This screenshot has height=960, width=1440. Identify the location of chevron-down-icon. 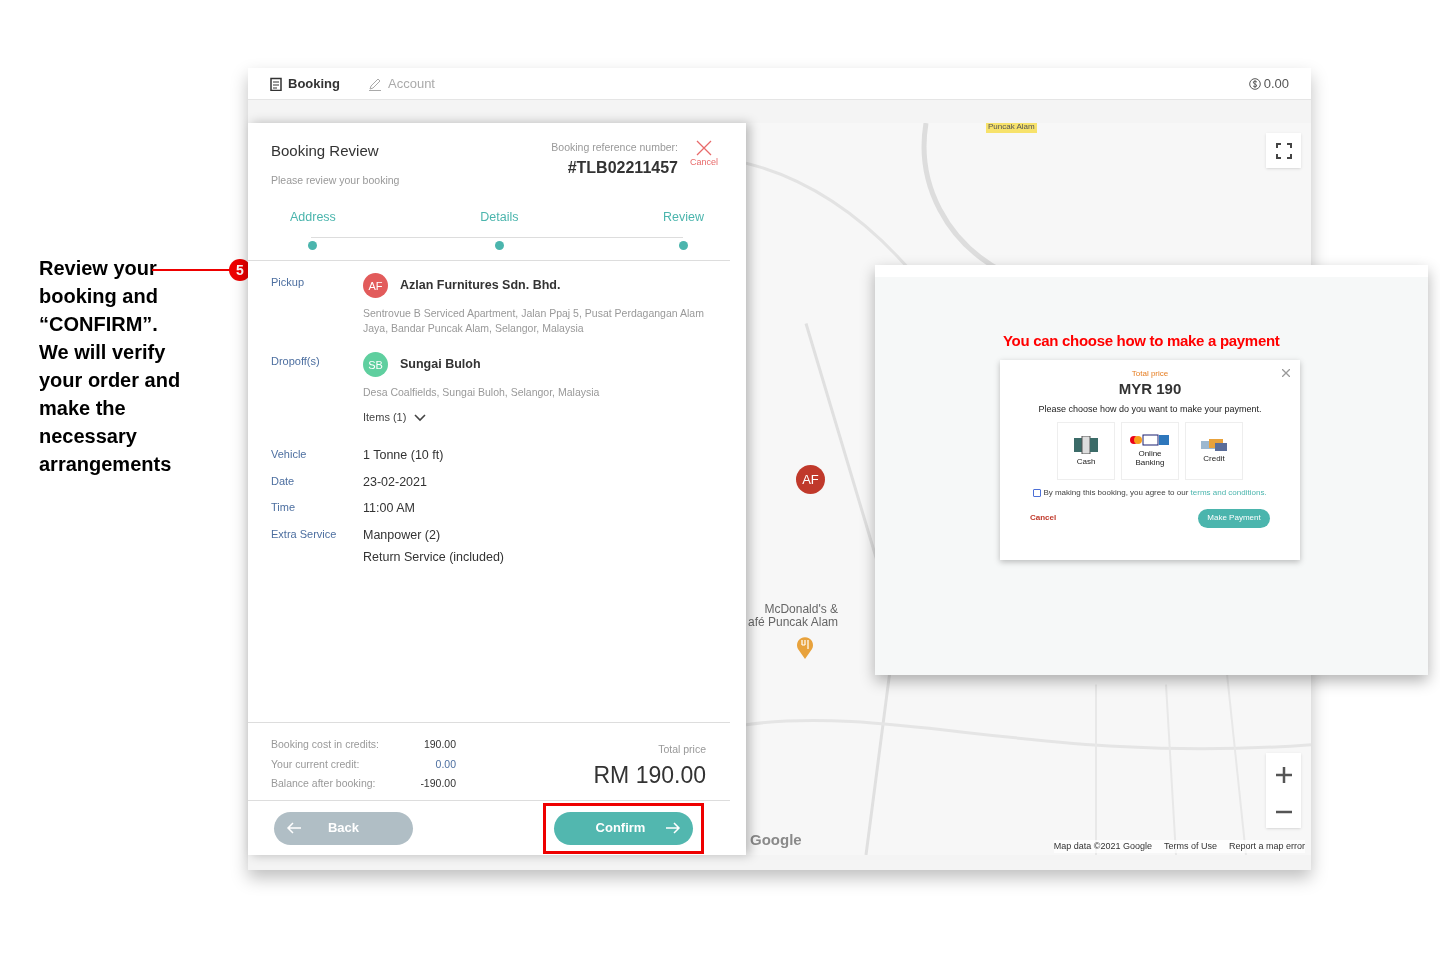
(420, 417).